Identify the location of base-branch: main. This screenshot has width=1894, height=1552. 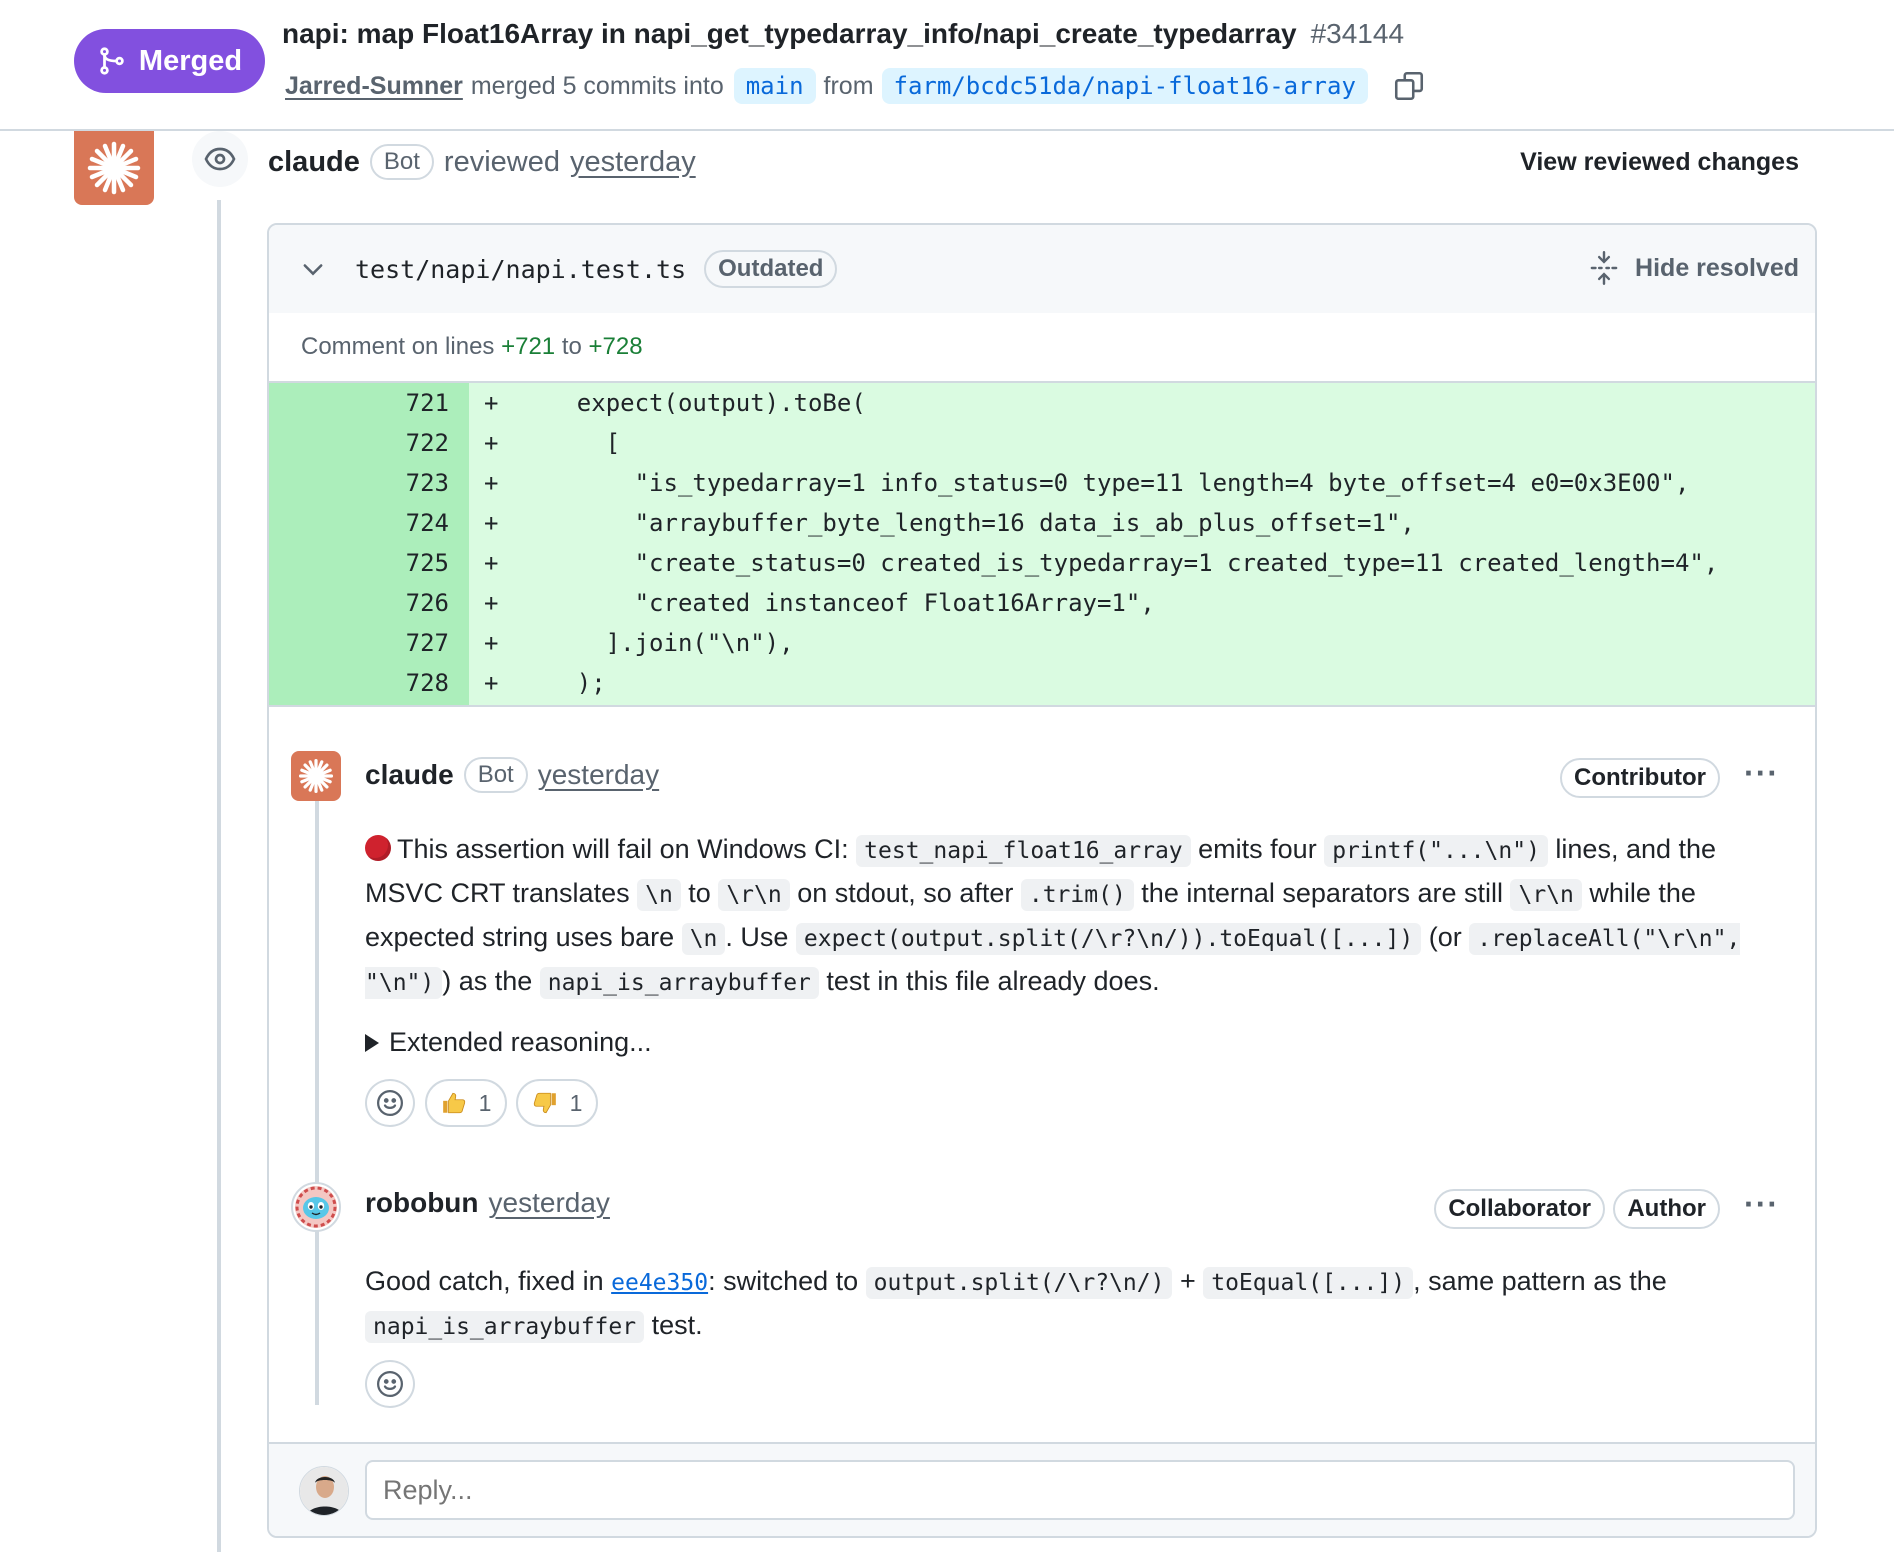
(774, 86).